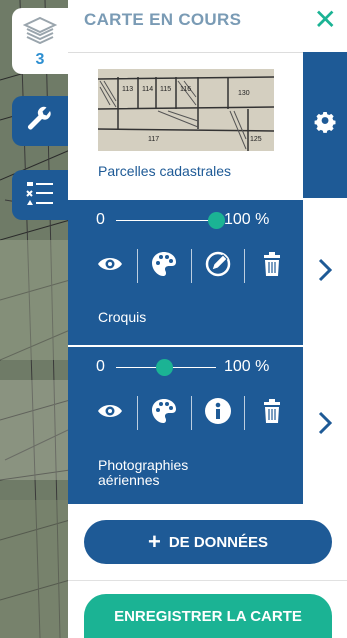 This screenshot has width=347, height=638. I want to click on add-data-button: + DE DONNÉES, so click(208, 542).